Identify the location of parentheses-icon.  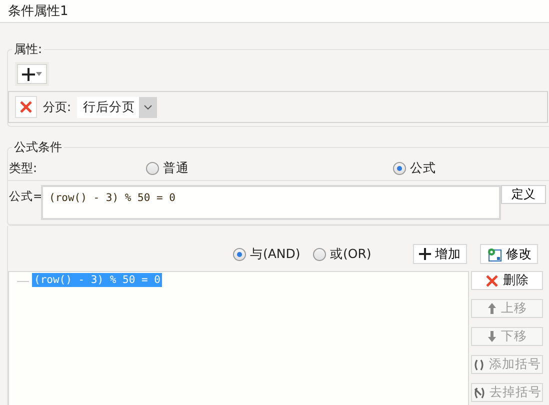
(479, 364).